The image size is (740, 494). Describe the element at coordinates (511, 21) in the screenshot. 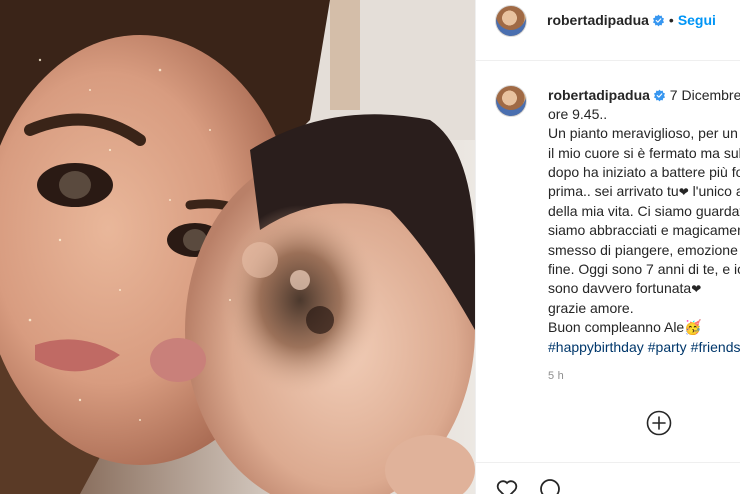

I see `avatar` at that location.